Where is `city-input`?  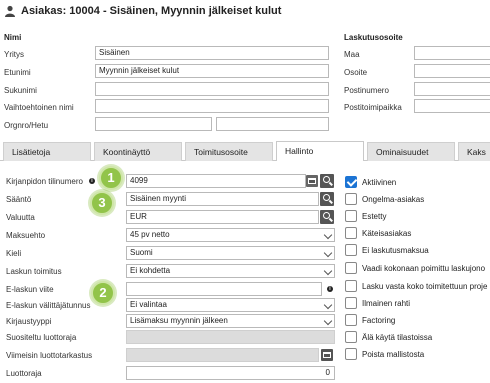 city-input is located at coordinates (452, 106).